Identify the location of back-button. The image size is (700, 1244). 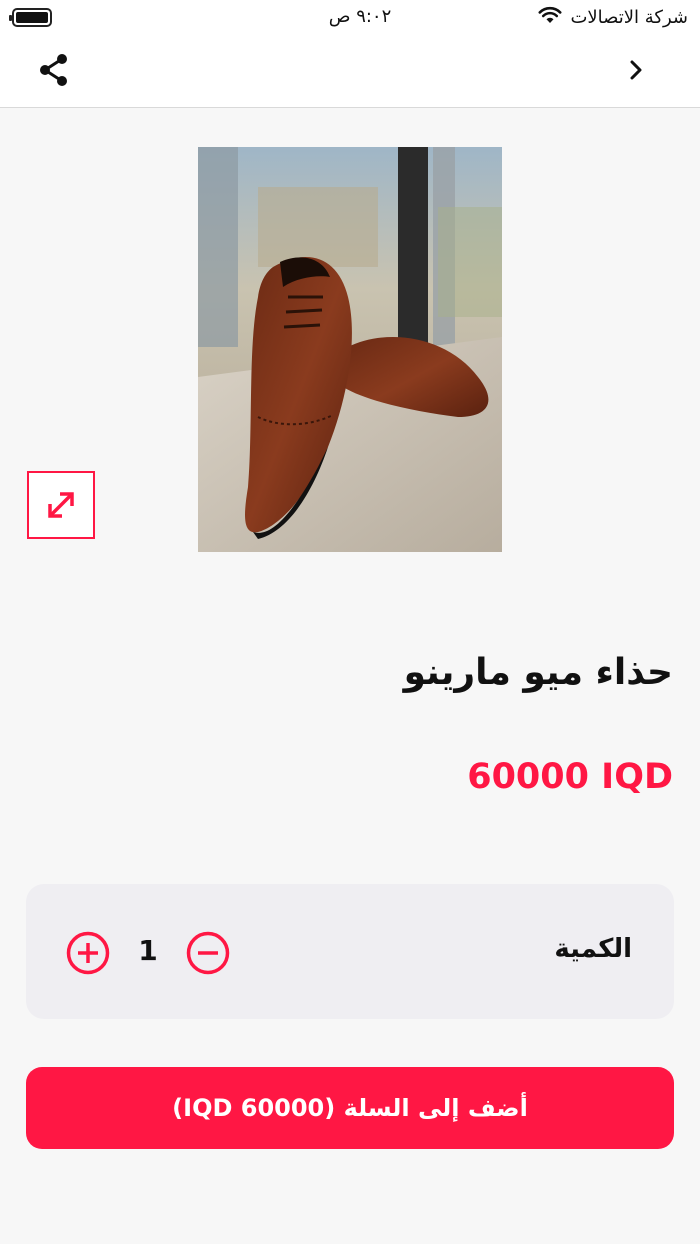
(636, 70).